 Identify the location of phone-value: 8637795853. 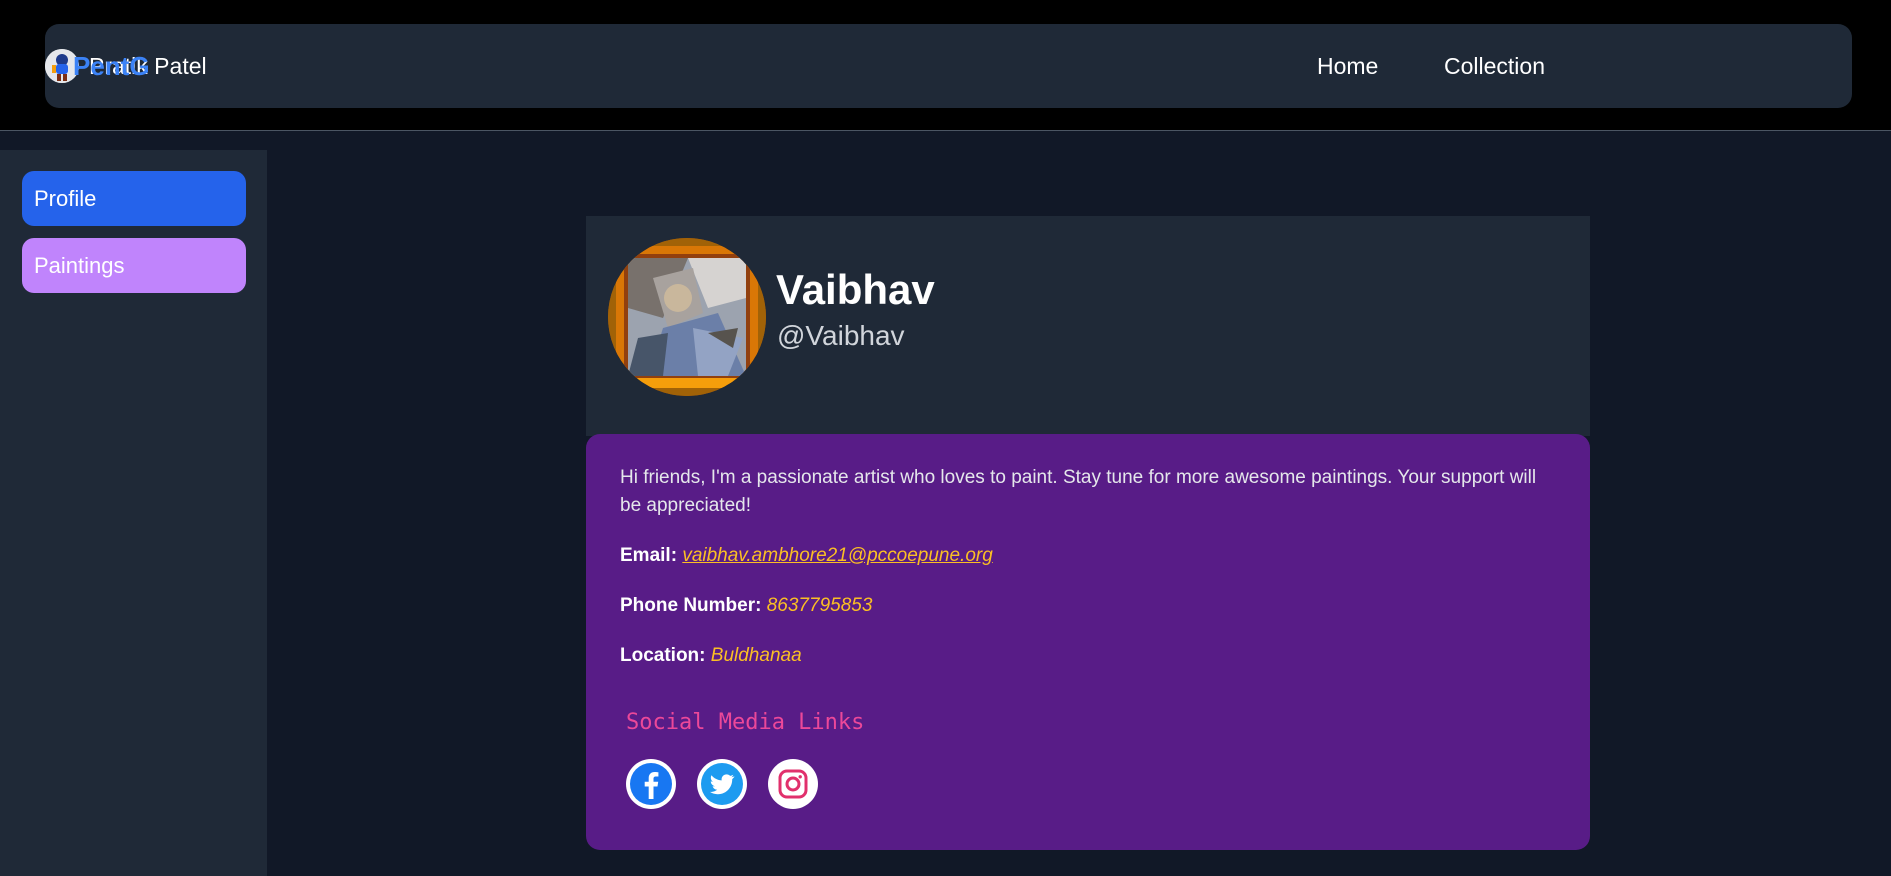
(819, 605).